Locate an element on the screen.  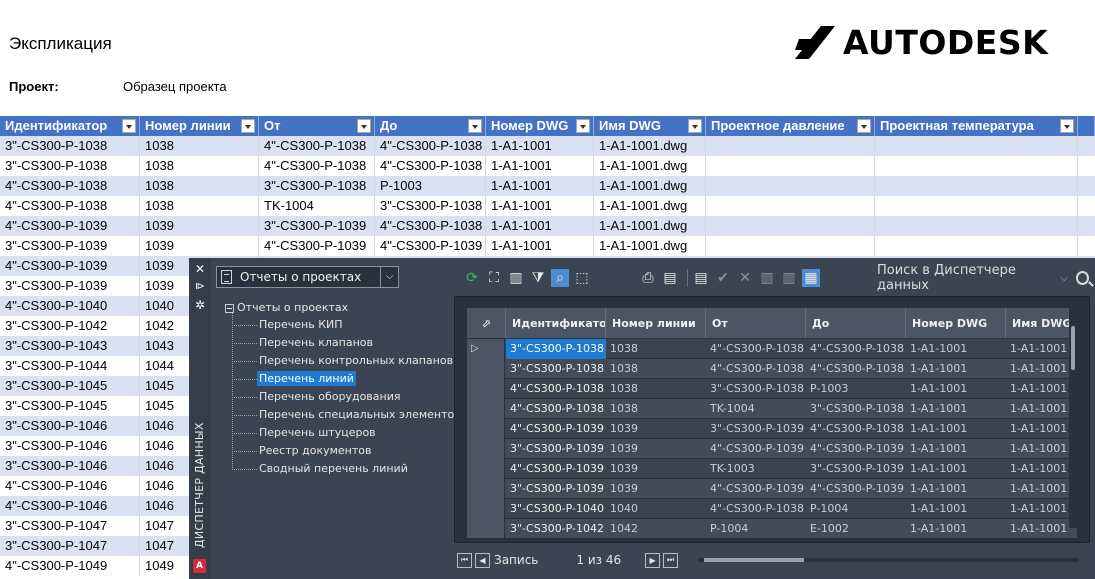
tree-item: Перечень КИП is located at coordinates (288, 324).